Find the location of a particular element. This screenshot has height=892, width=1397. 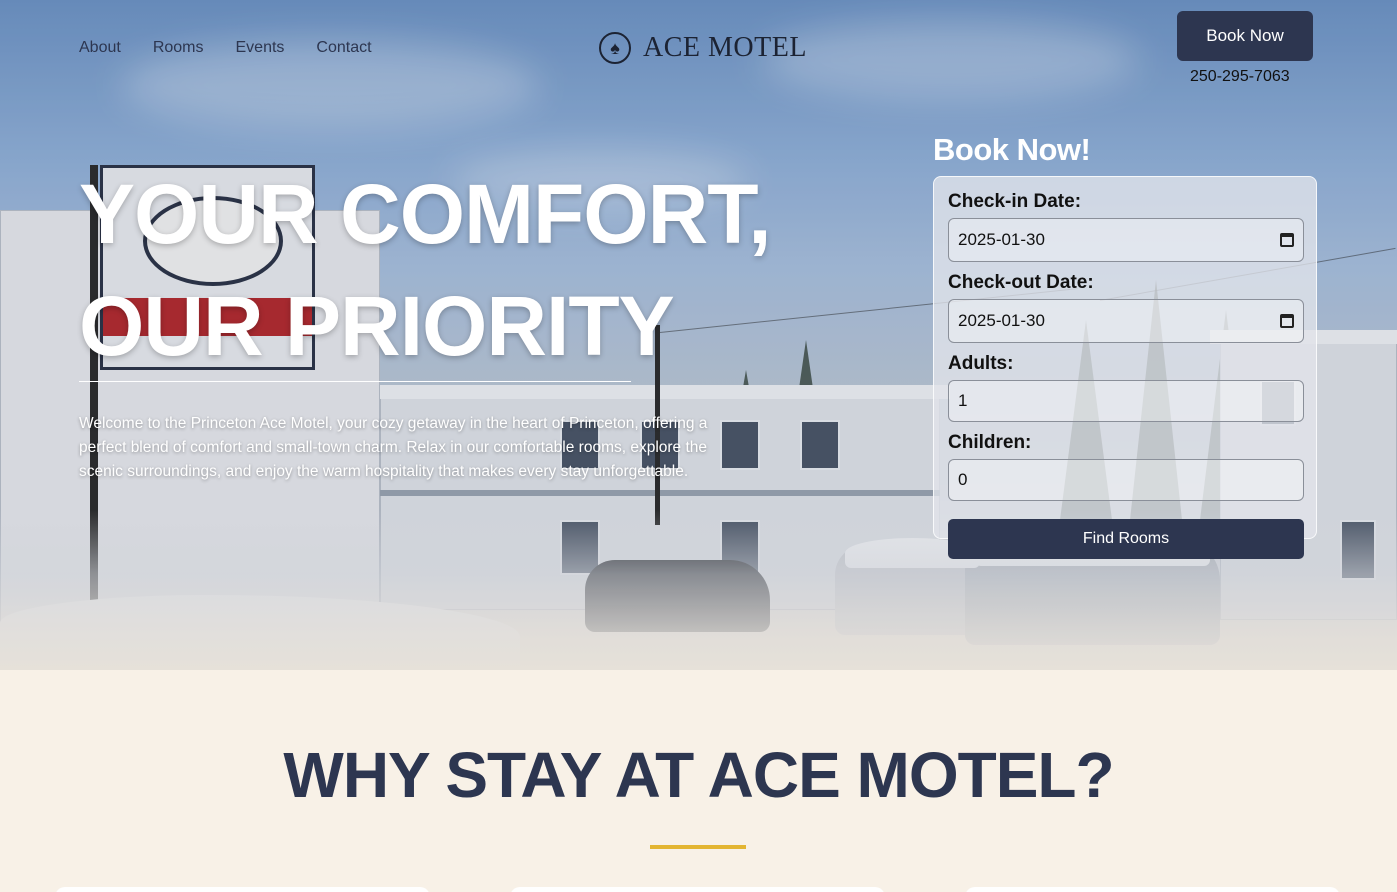

adults-value: 1 is located at coordinates (963, 400).